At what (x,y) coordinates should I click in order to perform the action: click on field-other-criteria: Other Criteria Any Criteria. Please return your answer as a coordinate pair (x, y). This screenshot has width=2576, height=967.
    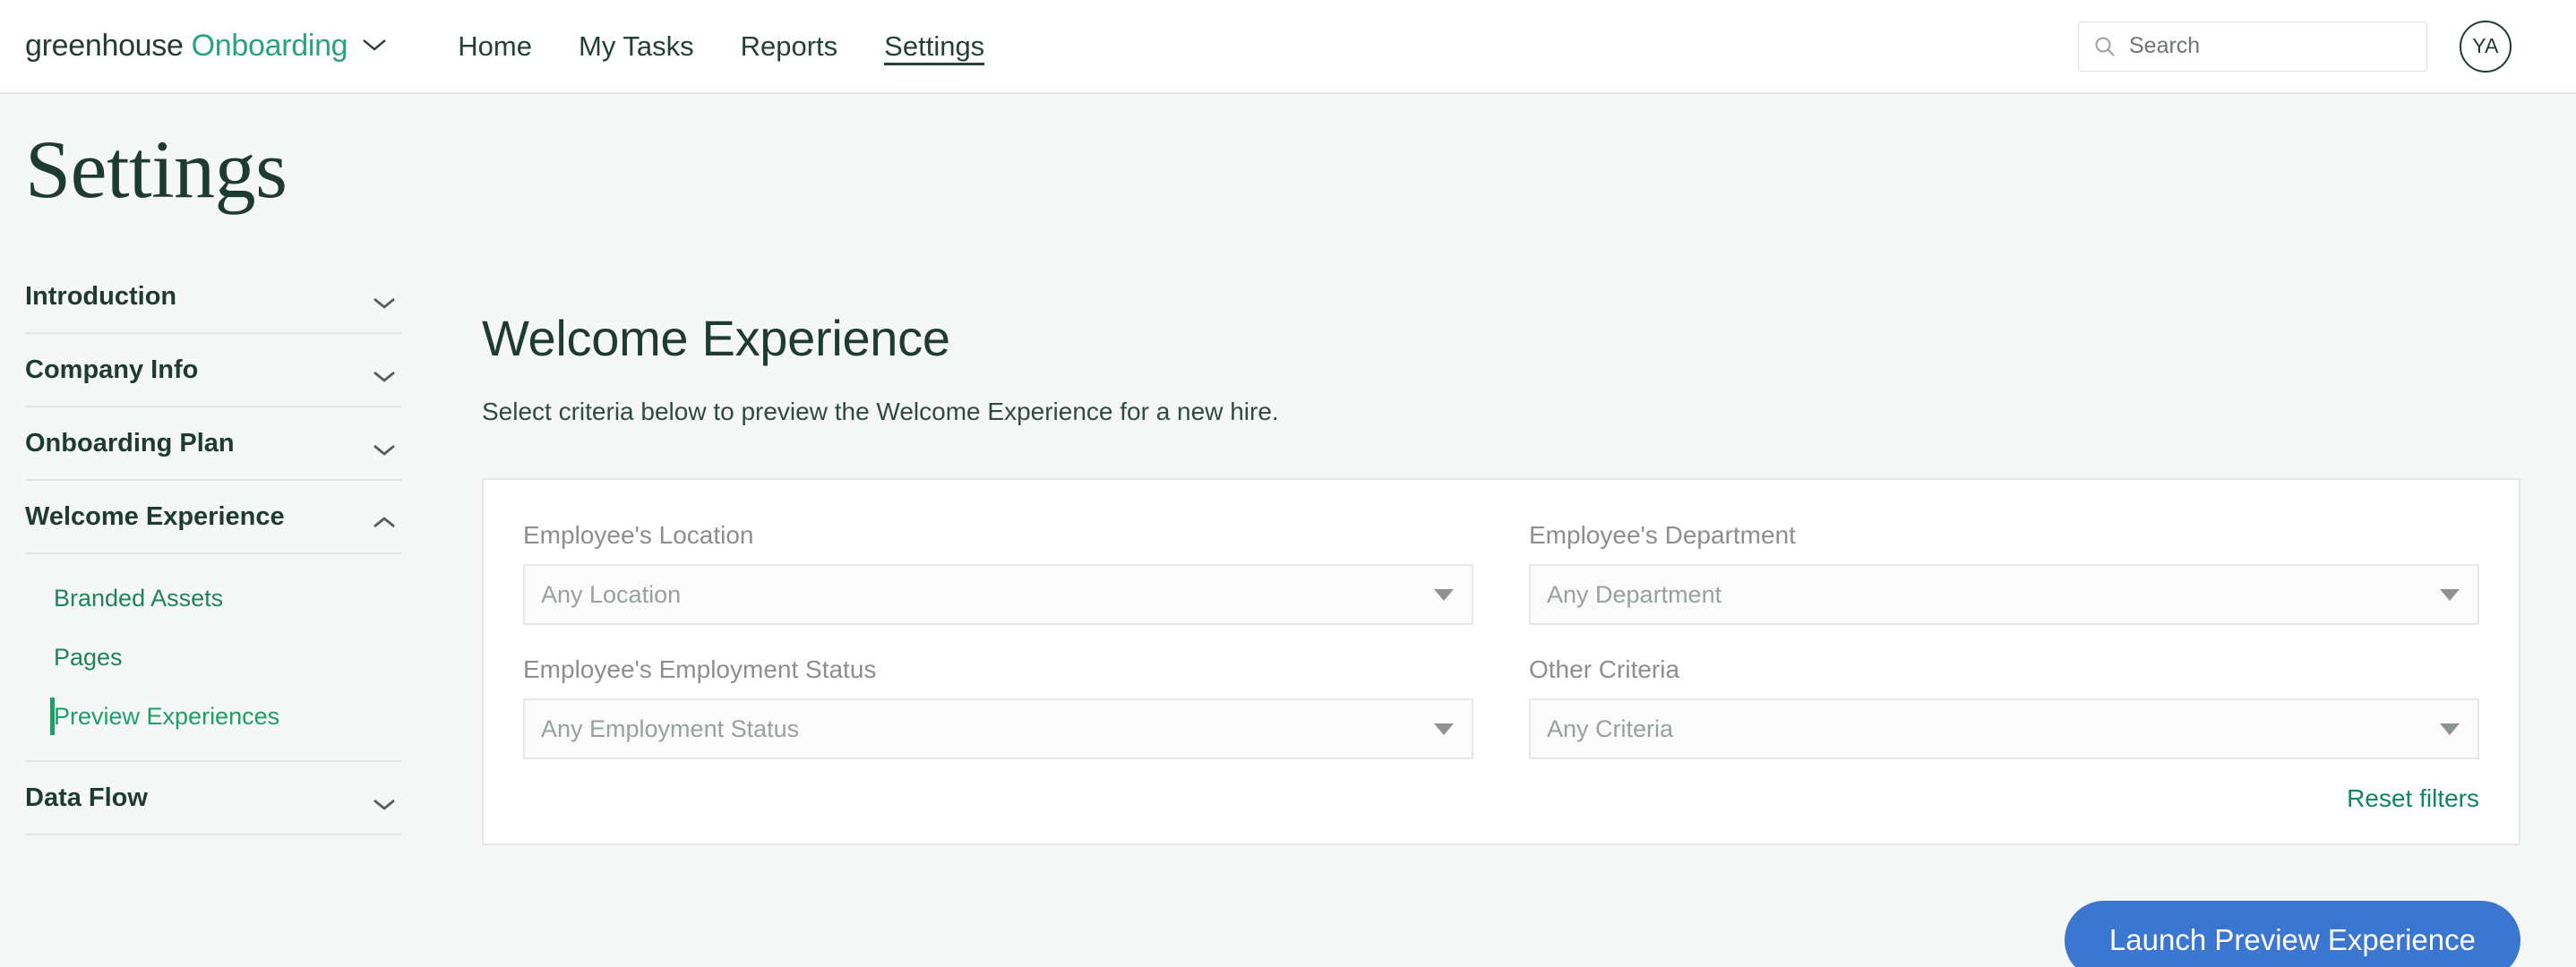
    Looking at the image, I should click on (2004, 707).